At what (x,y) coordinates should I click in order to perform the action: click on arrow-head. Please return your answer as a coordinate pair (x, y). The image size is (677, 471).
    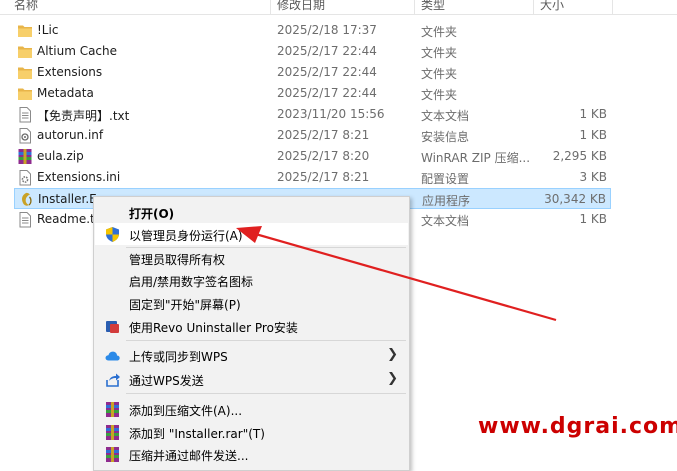
    Looking at the image, I should click on (249, 234).